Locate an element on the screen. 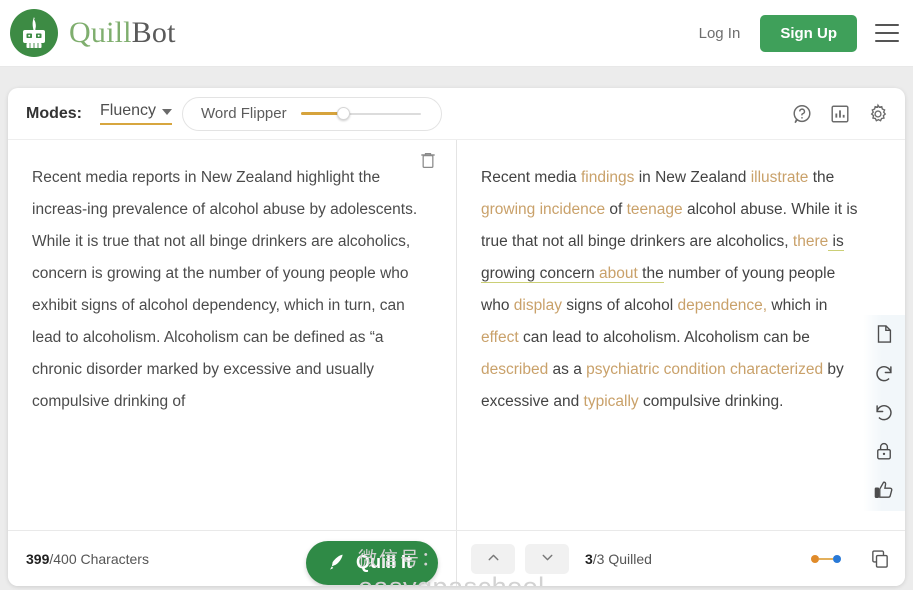 This screenshot has width=913, height=590. output-segment: display is located at coordinates (538, 305).